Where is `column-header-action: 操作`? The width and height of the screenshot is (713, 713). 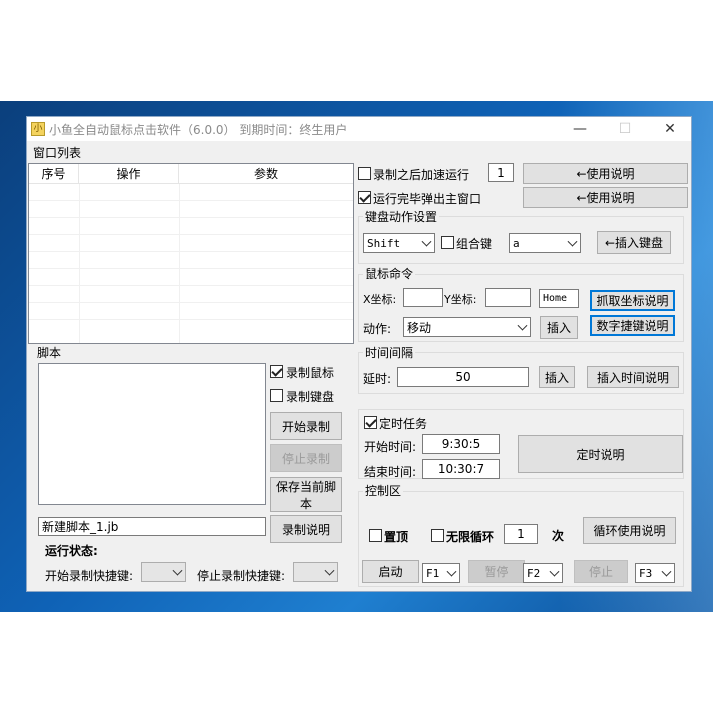 column-header-action: 操作 is located at coordinates (129, 174).